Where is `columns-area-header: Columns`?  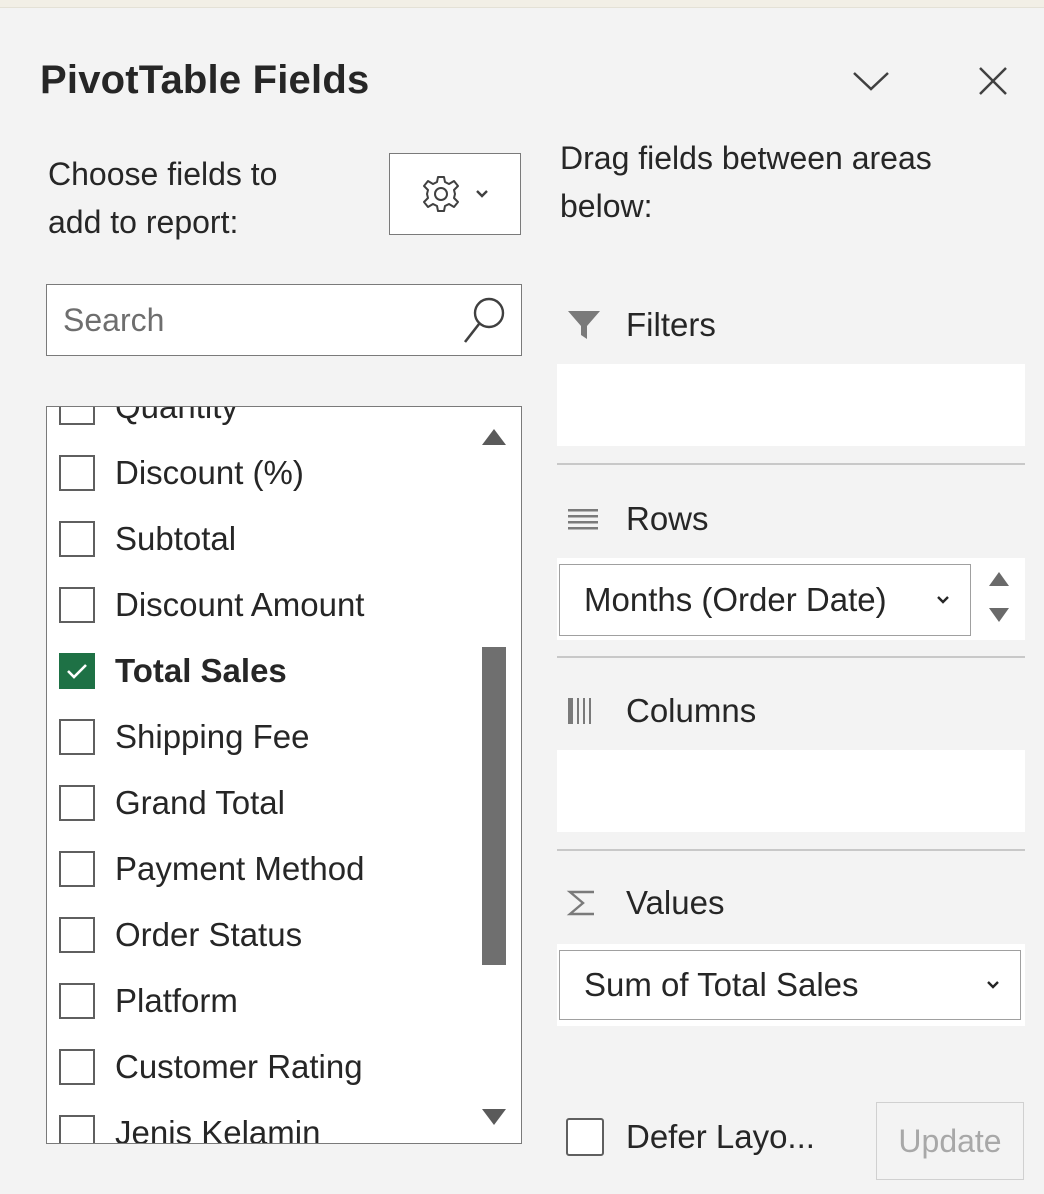 columns-area-header: Columns is located at coordinates (661, 711).